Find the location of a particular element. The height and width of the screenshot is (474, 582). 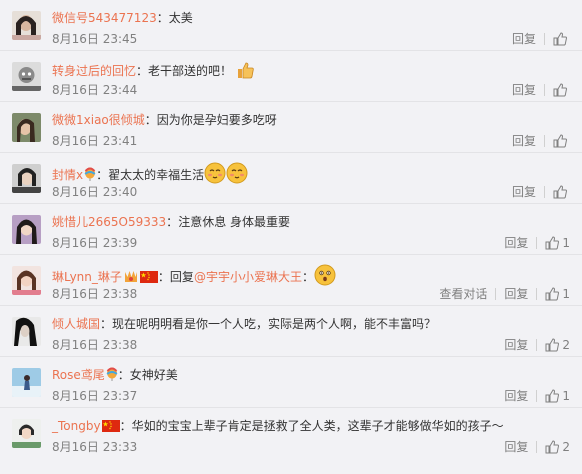

username-link: 转身过后的回忆 is located at coordinates (94, 71).